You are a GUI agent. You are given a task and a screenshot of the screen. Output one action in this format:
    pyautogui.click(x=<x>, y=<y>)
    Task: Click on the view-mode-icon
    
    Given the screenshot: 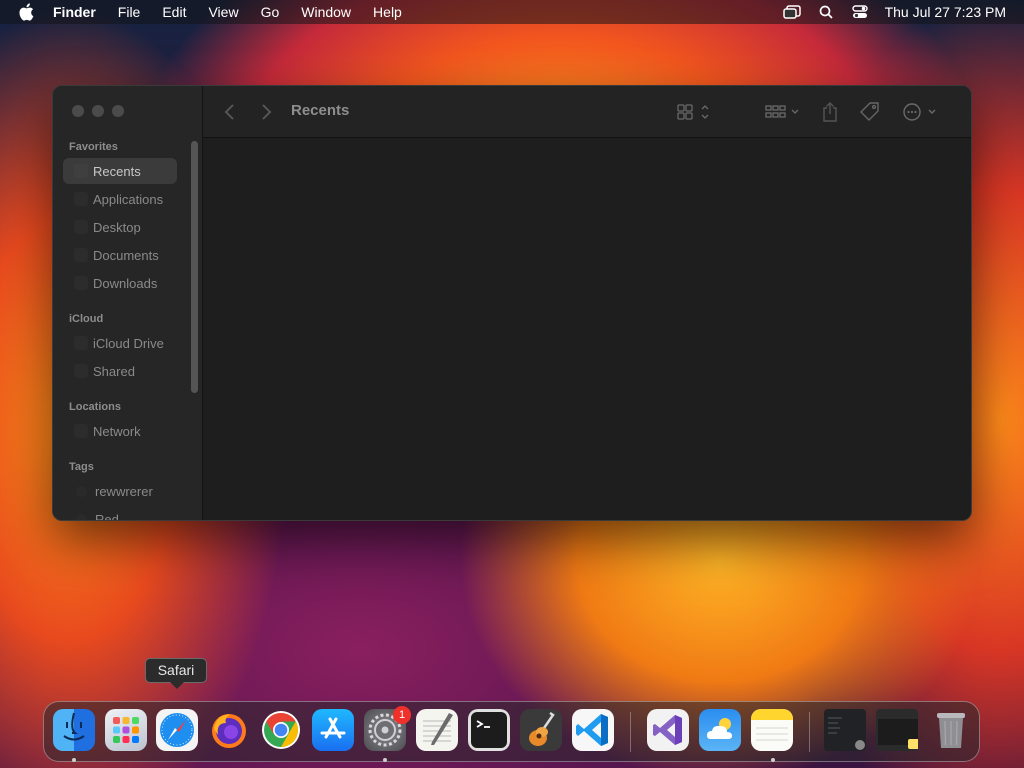 What is the action you would take?
    pyautogui.click(x=694, y=112)
    